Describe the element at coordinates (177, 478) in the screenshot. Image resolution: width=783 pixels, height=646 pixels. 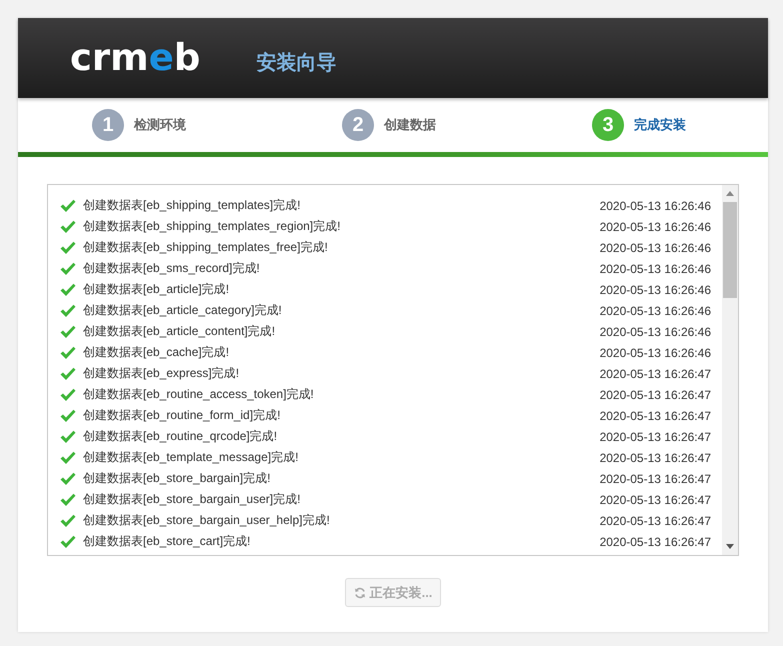
I see `log-message: 创建数据表[eb_store_bargain]完成!` at that location.